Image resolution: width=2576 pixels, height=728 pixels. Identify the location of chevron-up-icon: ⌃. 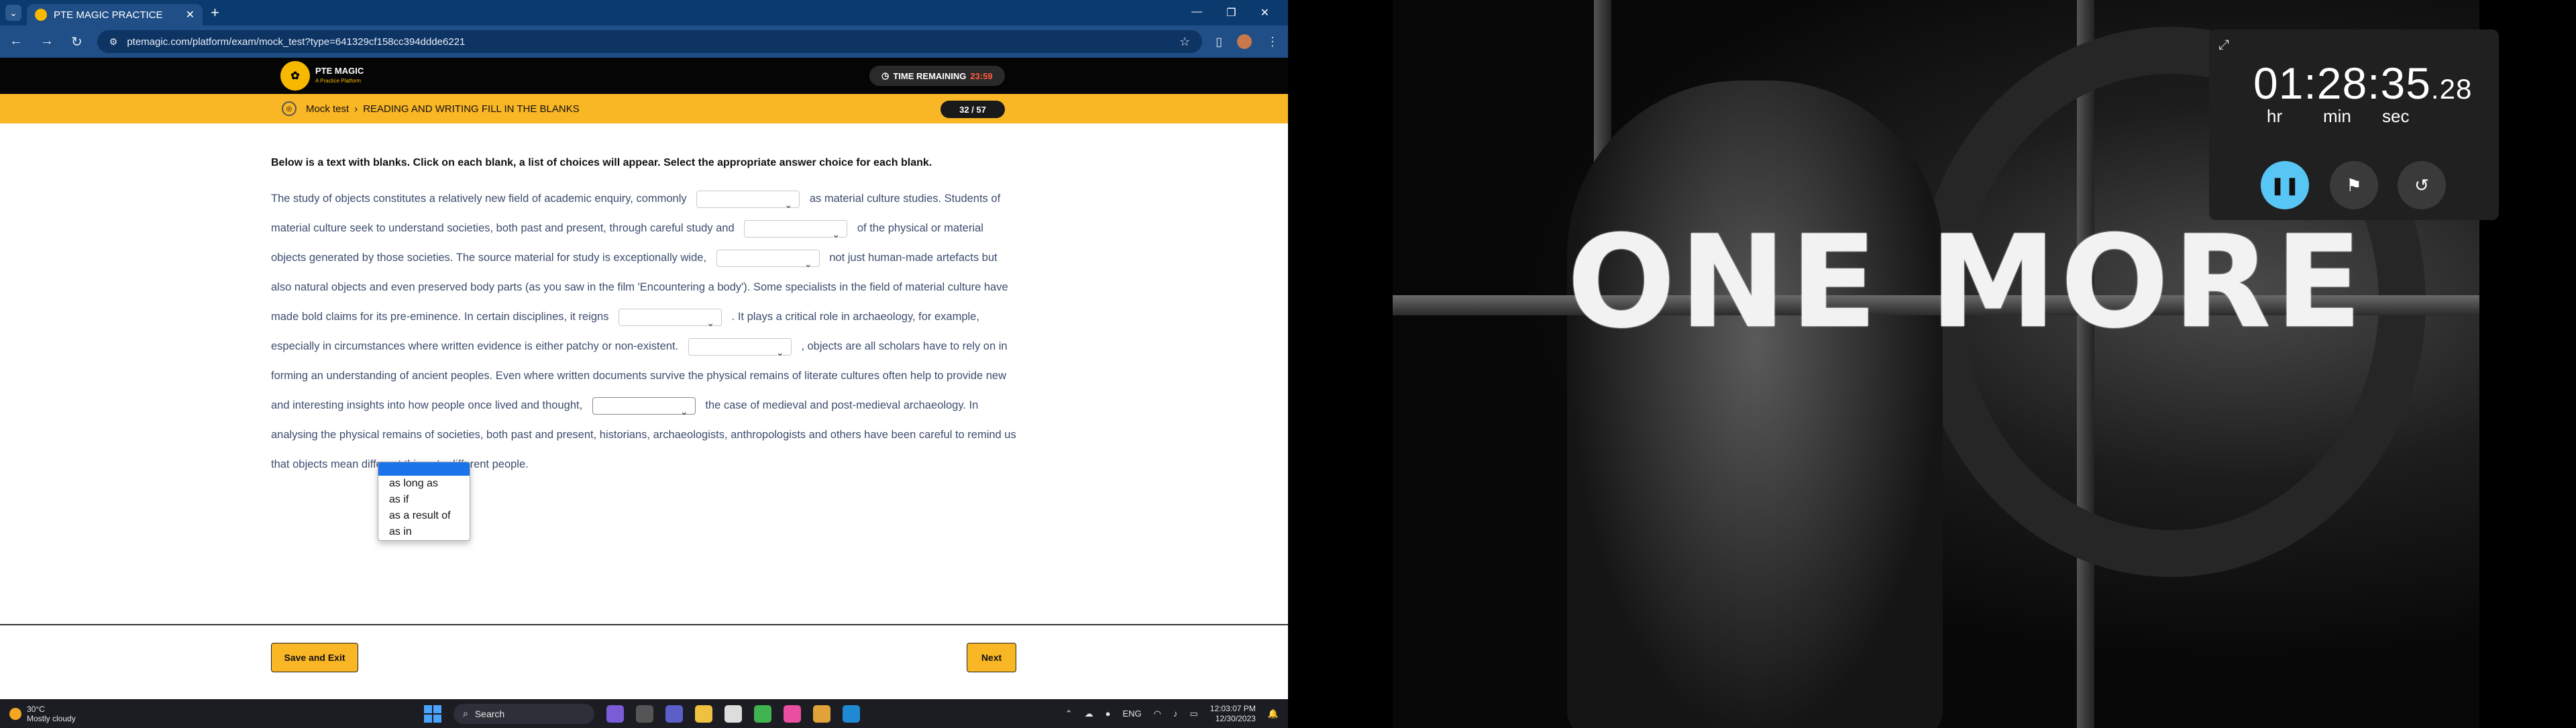
(1069, 714).